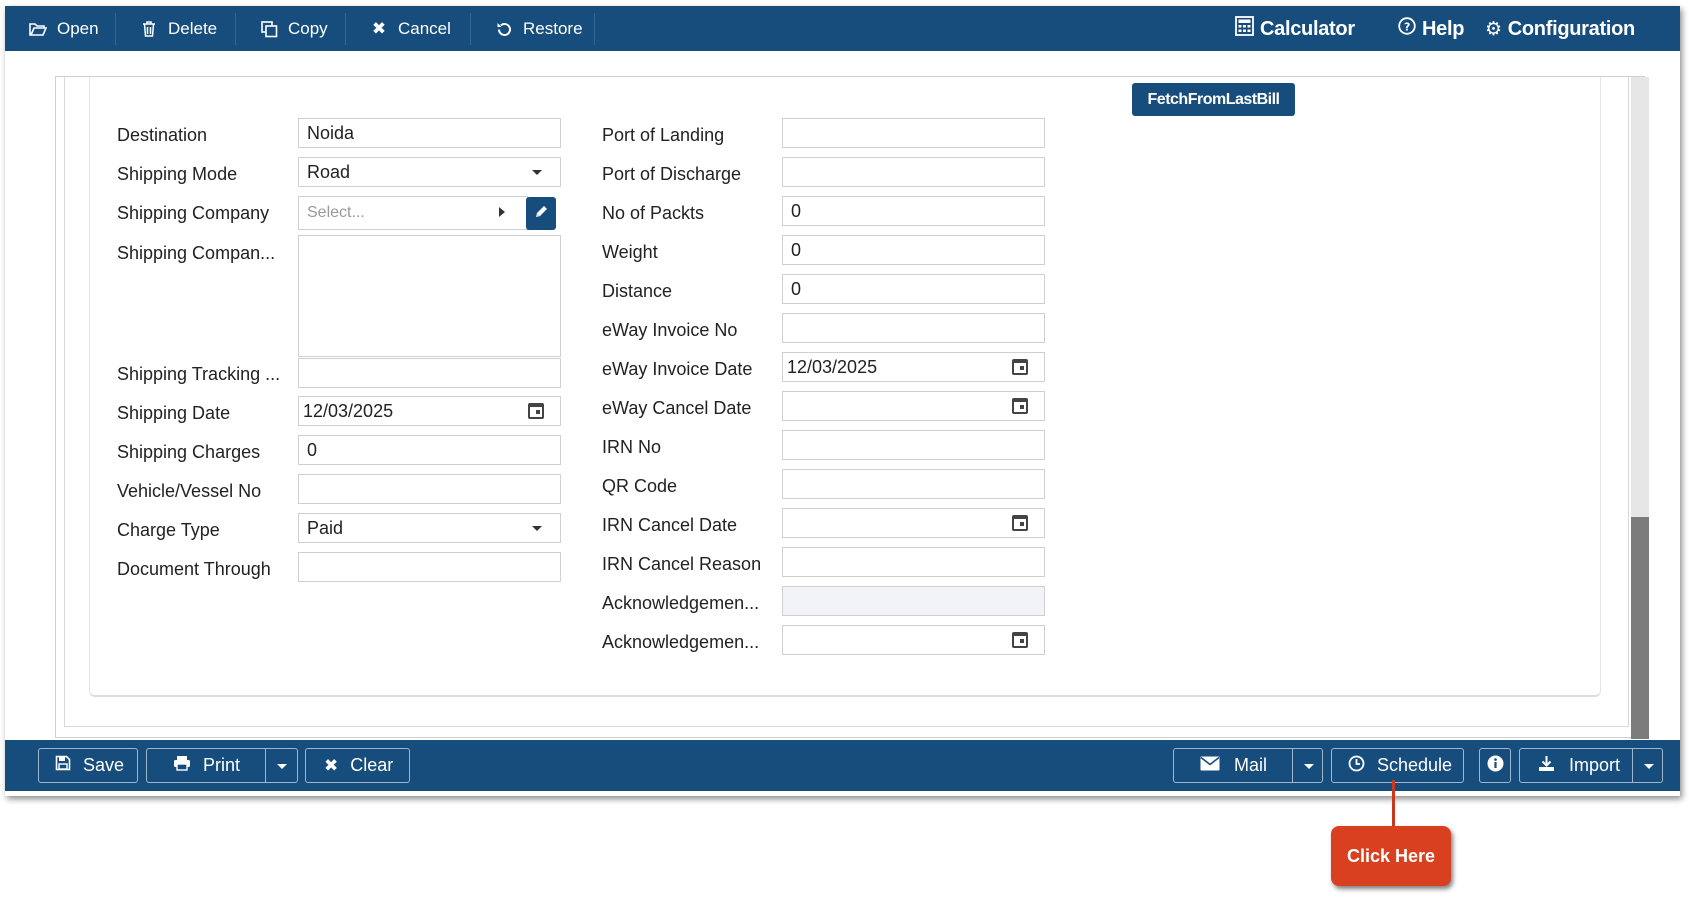 The image size is (1689, 897). I want to click on bottom-toolbar: Save Print ✖ Clear Mail Schedule Import, so click(842, 765).